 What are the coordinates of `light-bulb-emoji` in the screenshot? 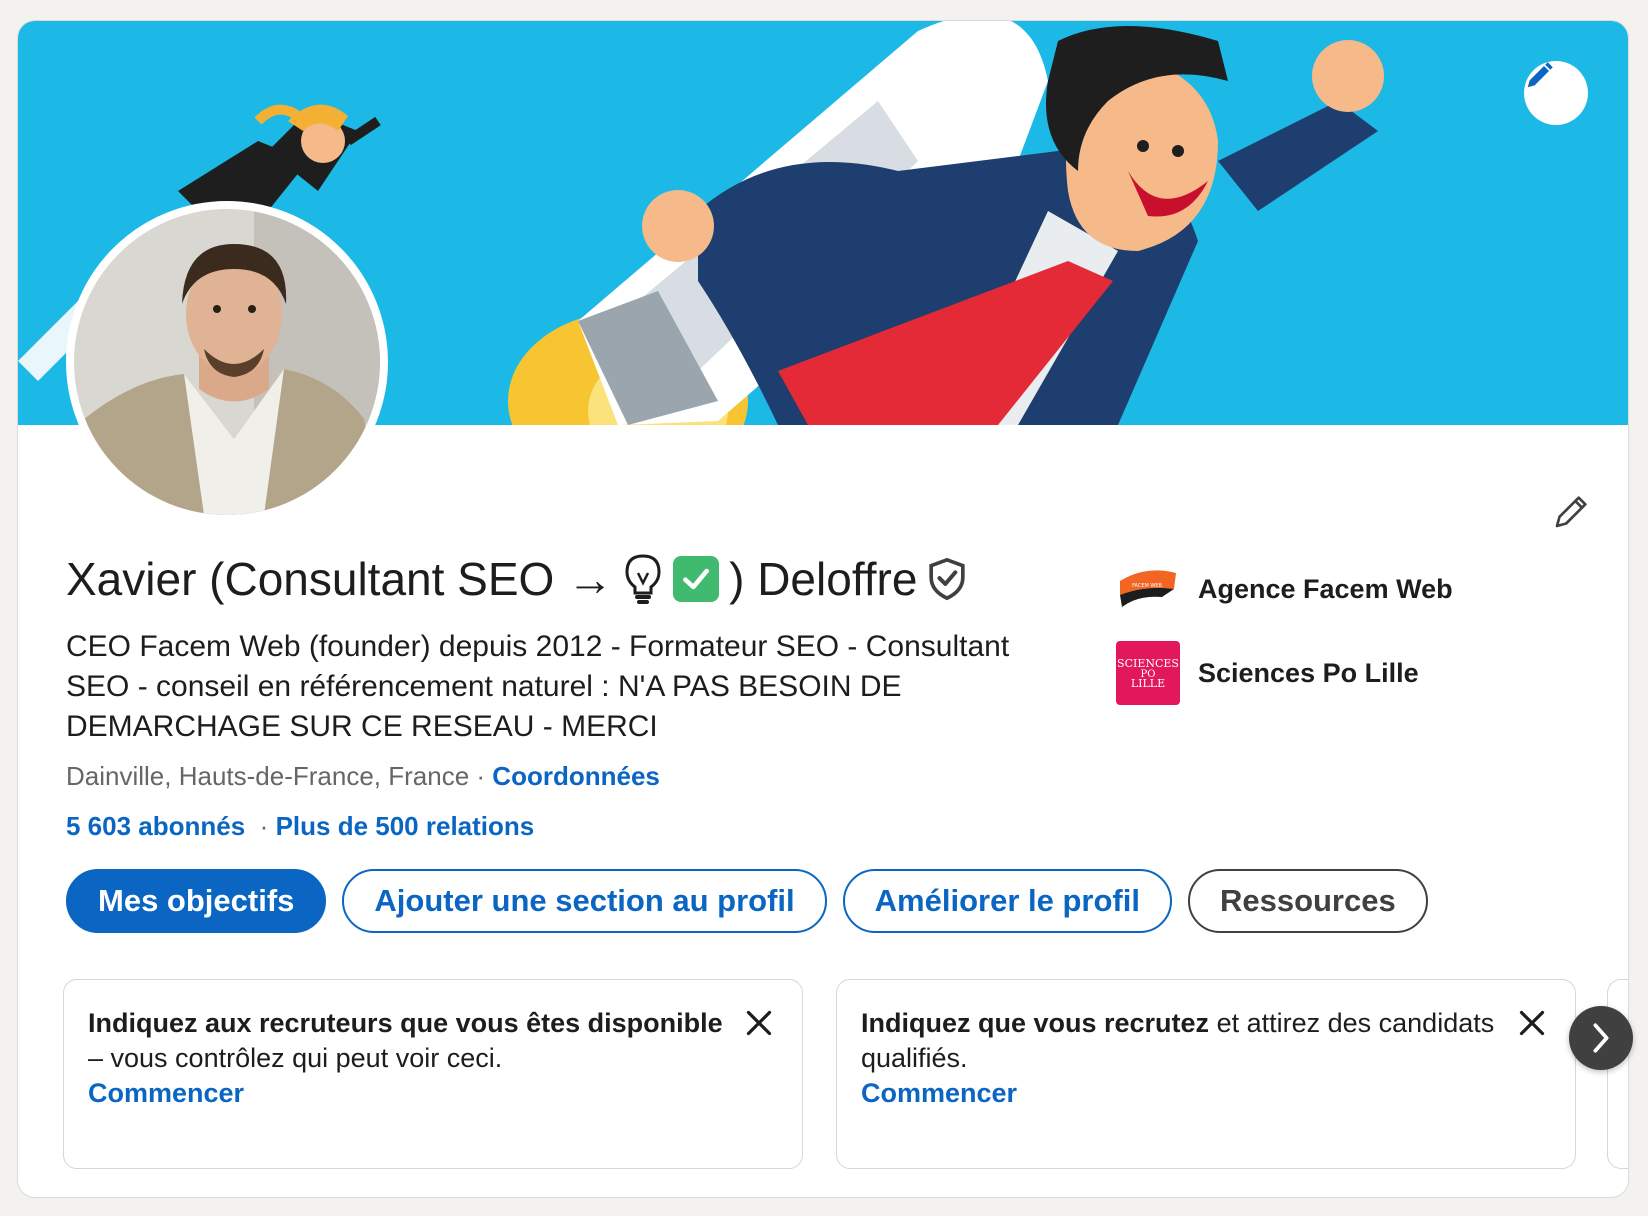 It's located at (643, 579).